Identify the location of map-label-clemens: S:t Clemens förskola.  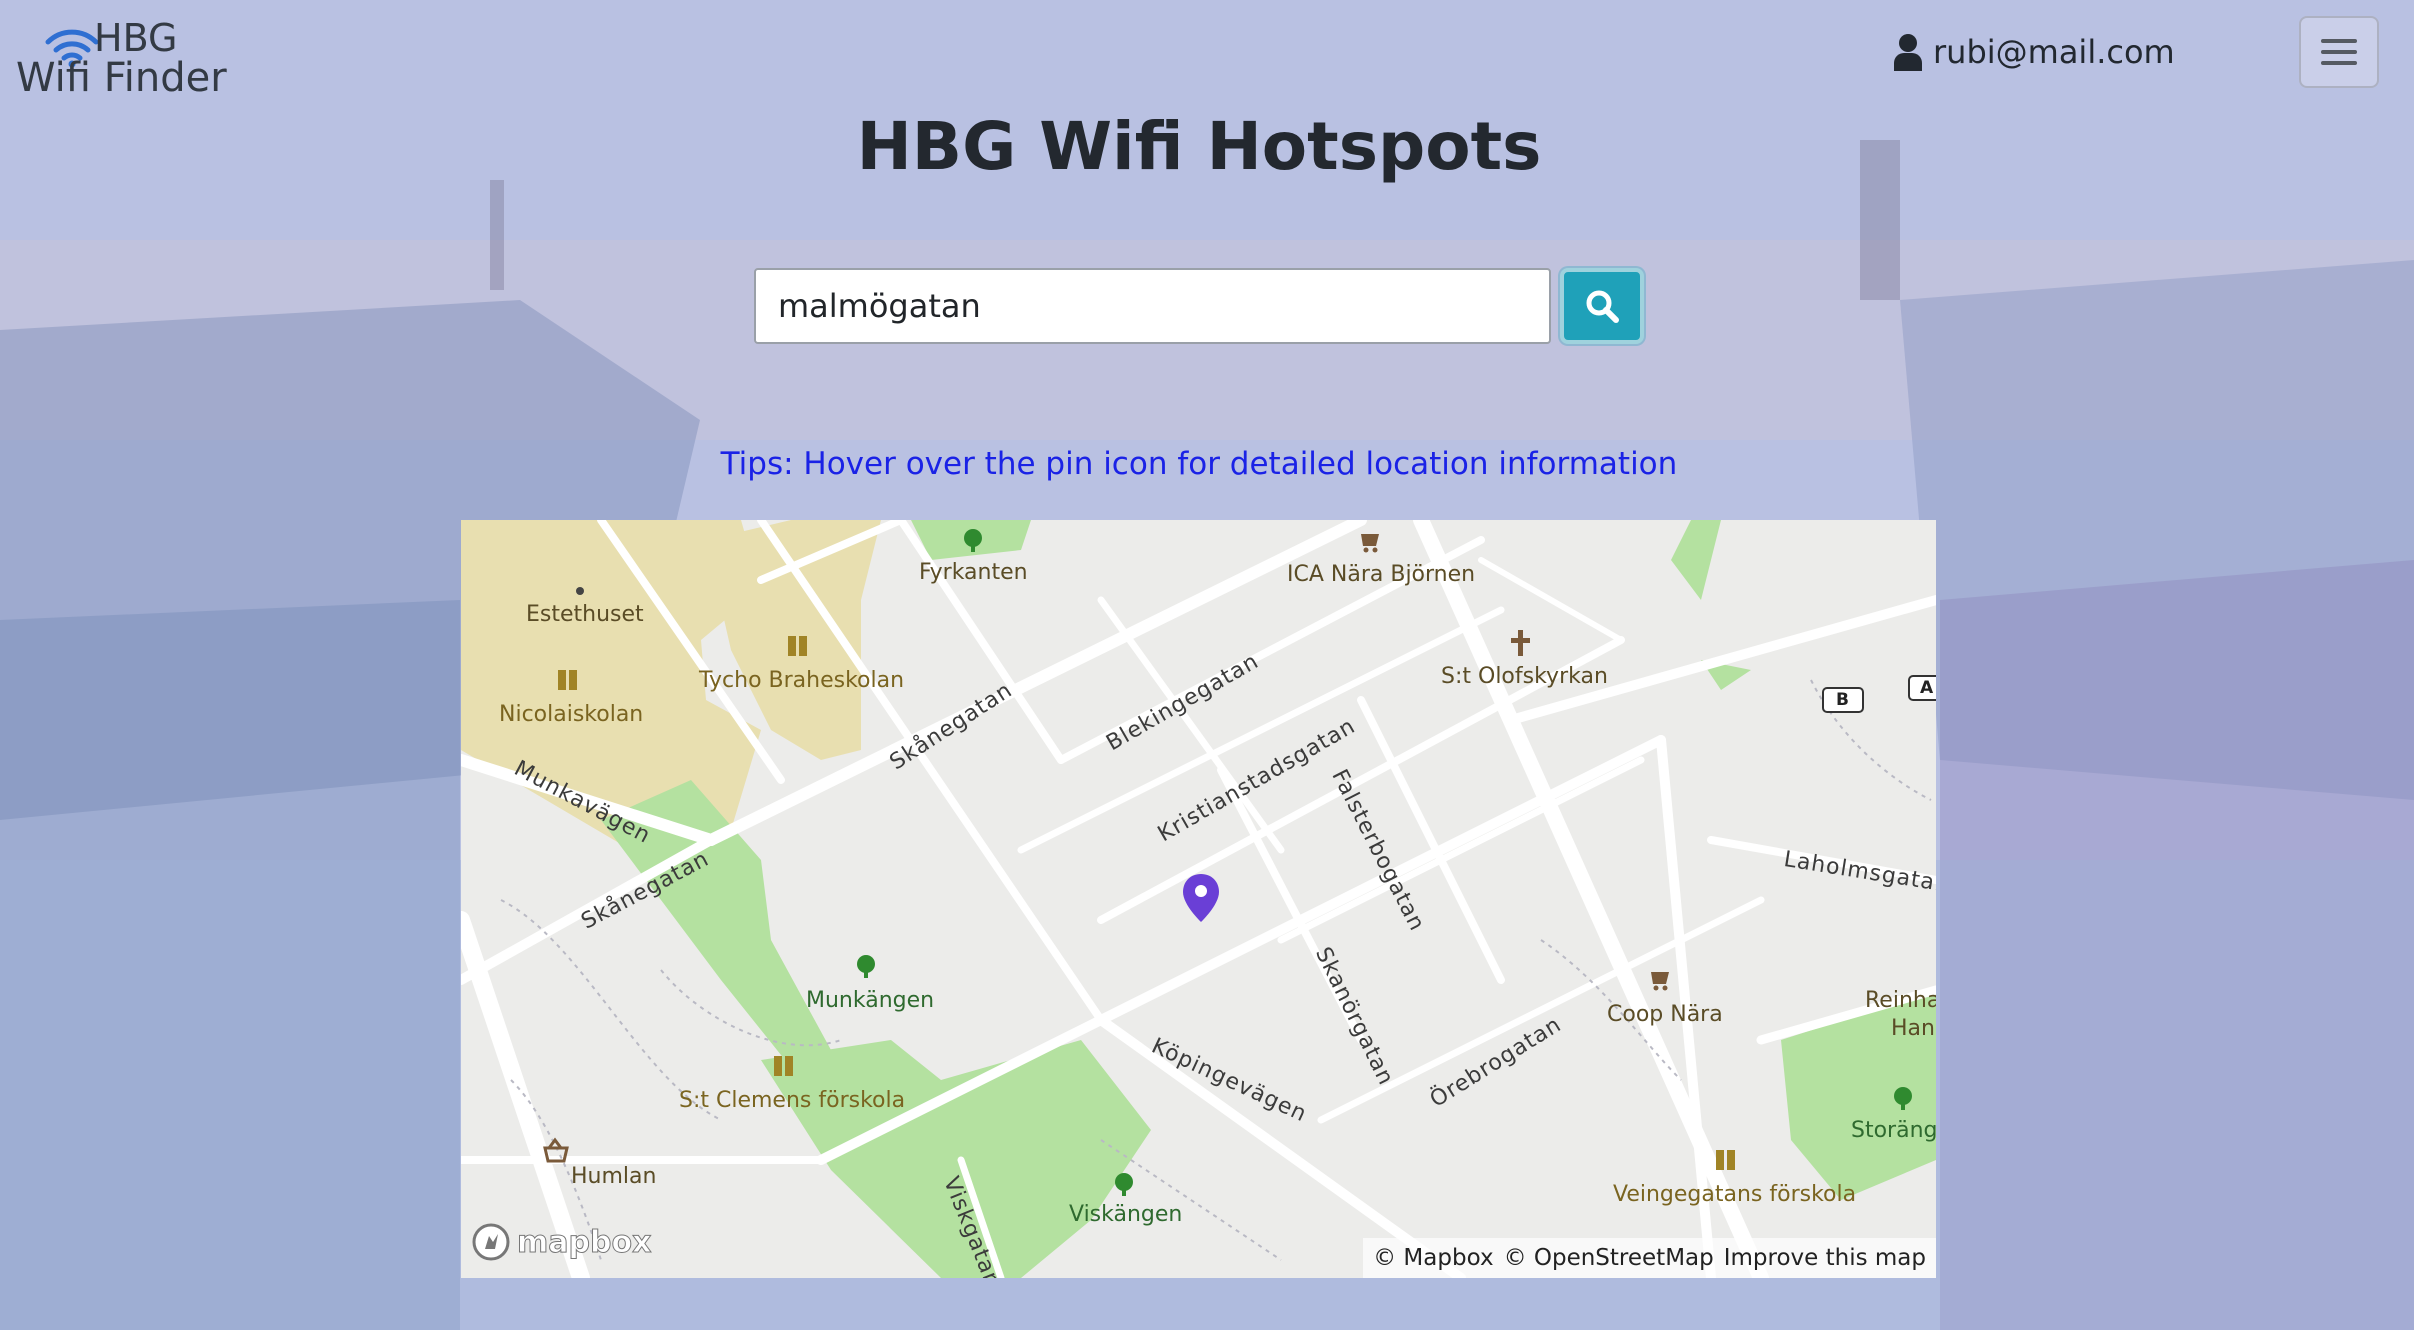
(792, 1100).